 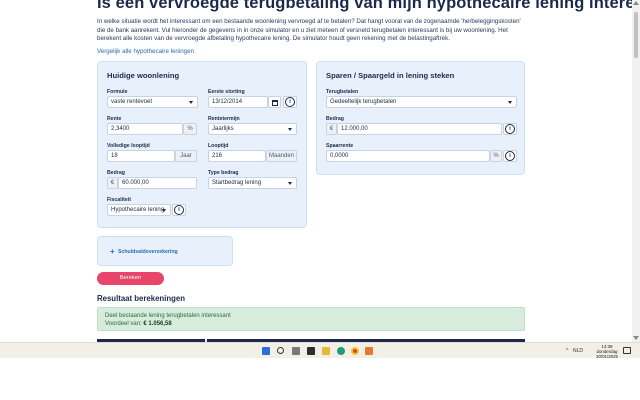 I want to click on page-scrollbar, so click(x=636, y=171).